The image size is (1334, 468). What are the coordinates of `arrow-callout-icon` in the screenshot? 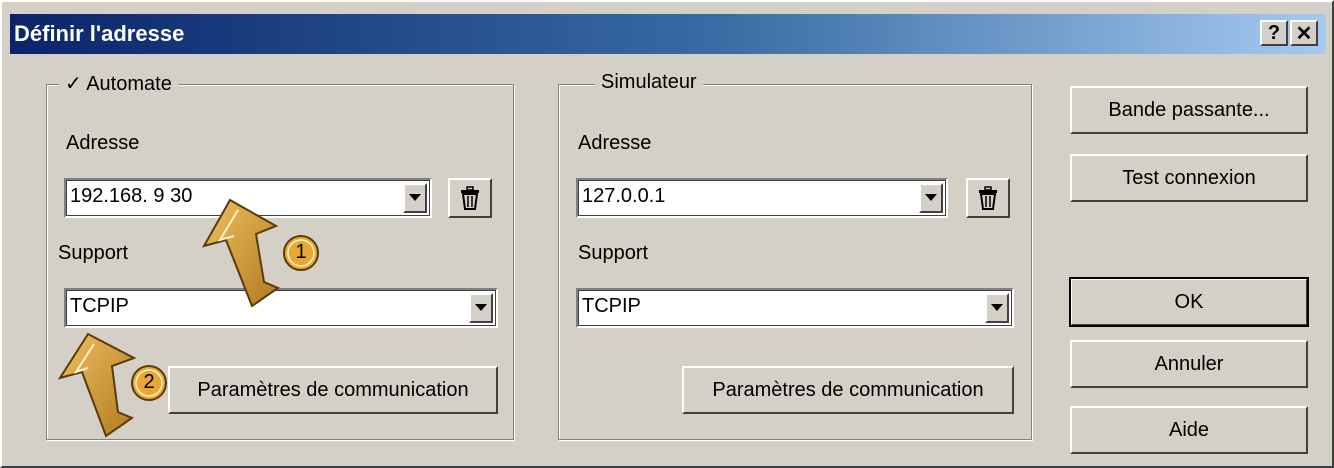 It's located at (97, 385).